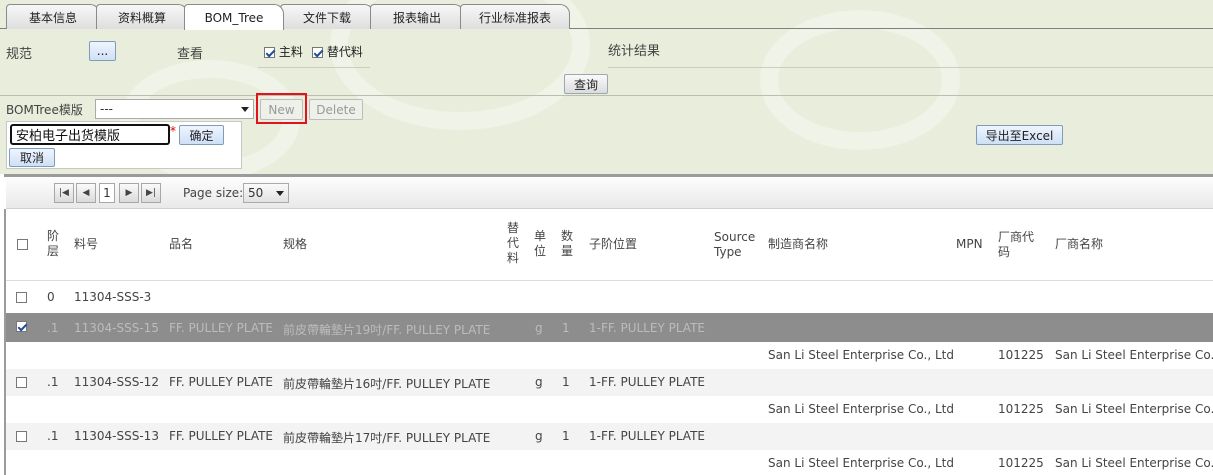 Image resolution: width=1213 pixels, height=475 pixels. Describe the element at coordinates (1020, 245) in the screenshot. I see `column-header-vendor-code: 厂商代码` at that location.